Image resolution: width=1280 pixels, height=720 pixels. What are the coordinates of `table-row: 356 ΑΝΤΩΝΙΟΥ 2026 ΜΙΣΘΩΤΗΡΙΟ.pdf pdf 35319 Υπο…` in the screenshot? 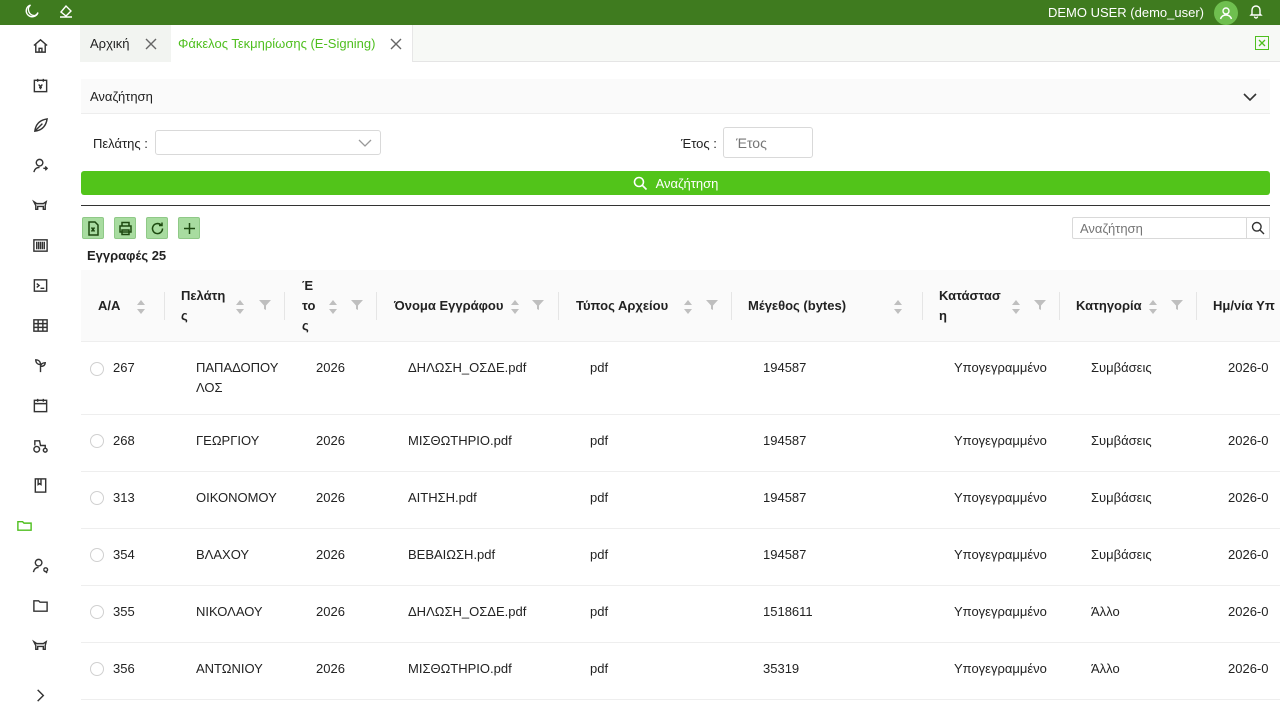 It's located at (680, 671).